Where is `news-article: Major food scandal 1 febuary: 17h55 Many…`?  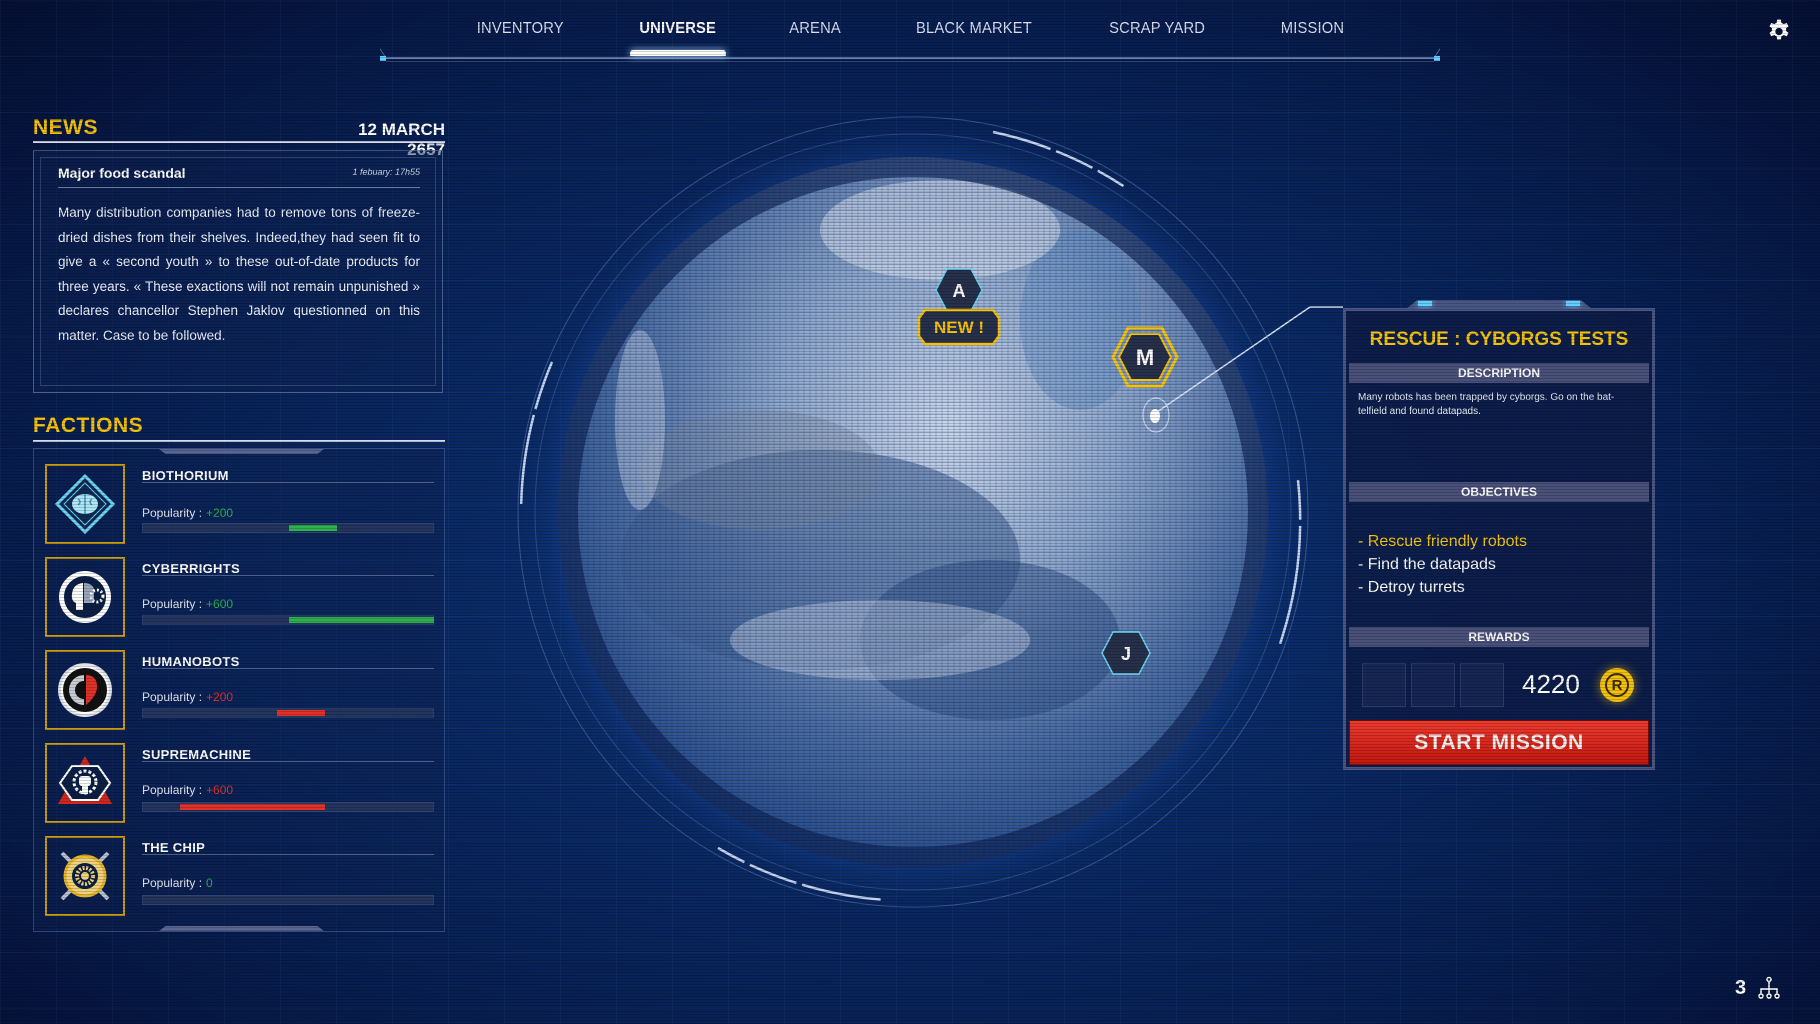 news-article: Major food scandal 1 febuary: 17h55 Many… is located at coordinates (238, 271).